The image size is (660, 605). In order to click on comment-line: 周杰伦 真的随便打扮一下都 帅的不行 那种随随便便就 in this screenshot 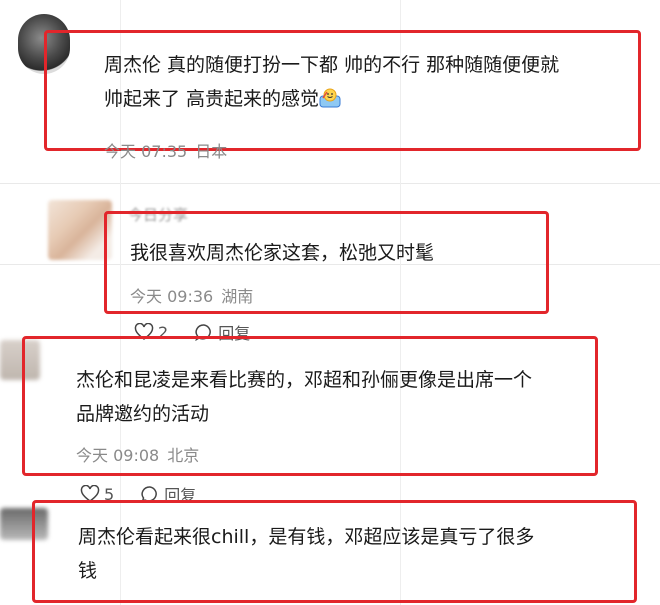, I will do `click(332, 65)`.